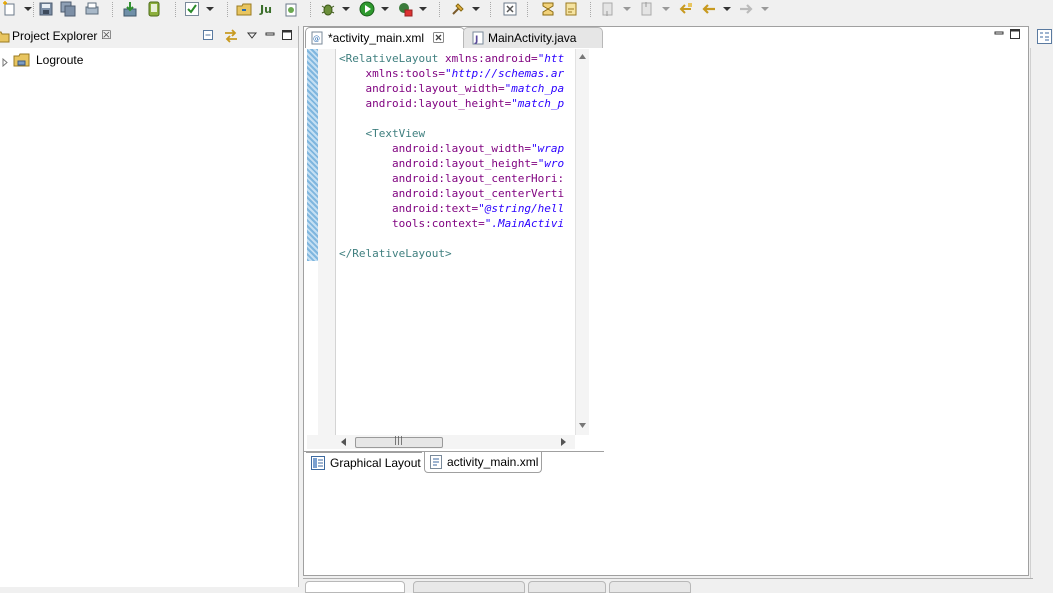 This screenshot has width=1053, height=593. Describe the element at coordinates (563, 442) in the screenshot. I see `scroll-right-icon` at that location.